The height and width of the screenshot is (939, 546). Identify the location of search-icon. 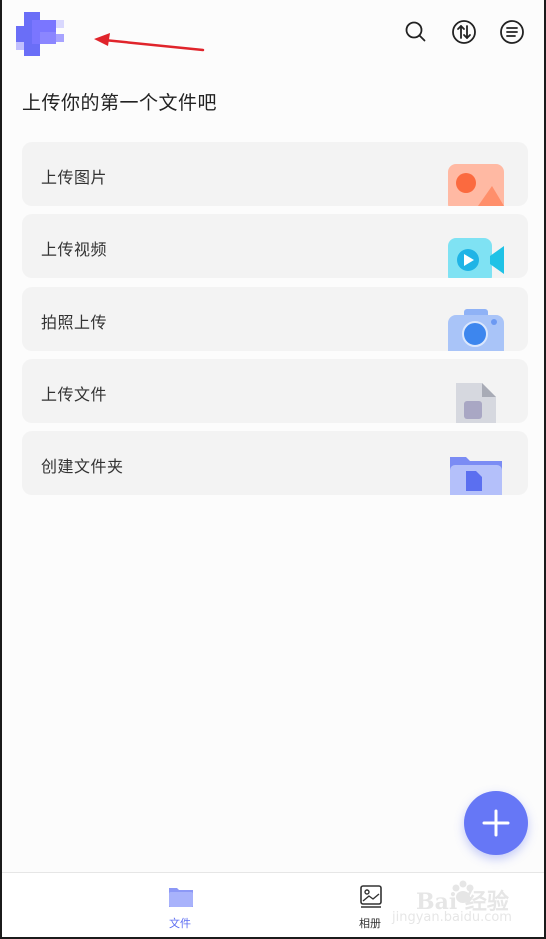
(416, 32).